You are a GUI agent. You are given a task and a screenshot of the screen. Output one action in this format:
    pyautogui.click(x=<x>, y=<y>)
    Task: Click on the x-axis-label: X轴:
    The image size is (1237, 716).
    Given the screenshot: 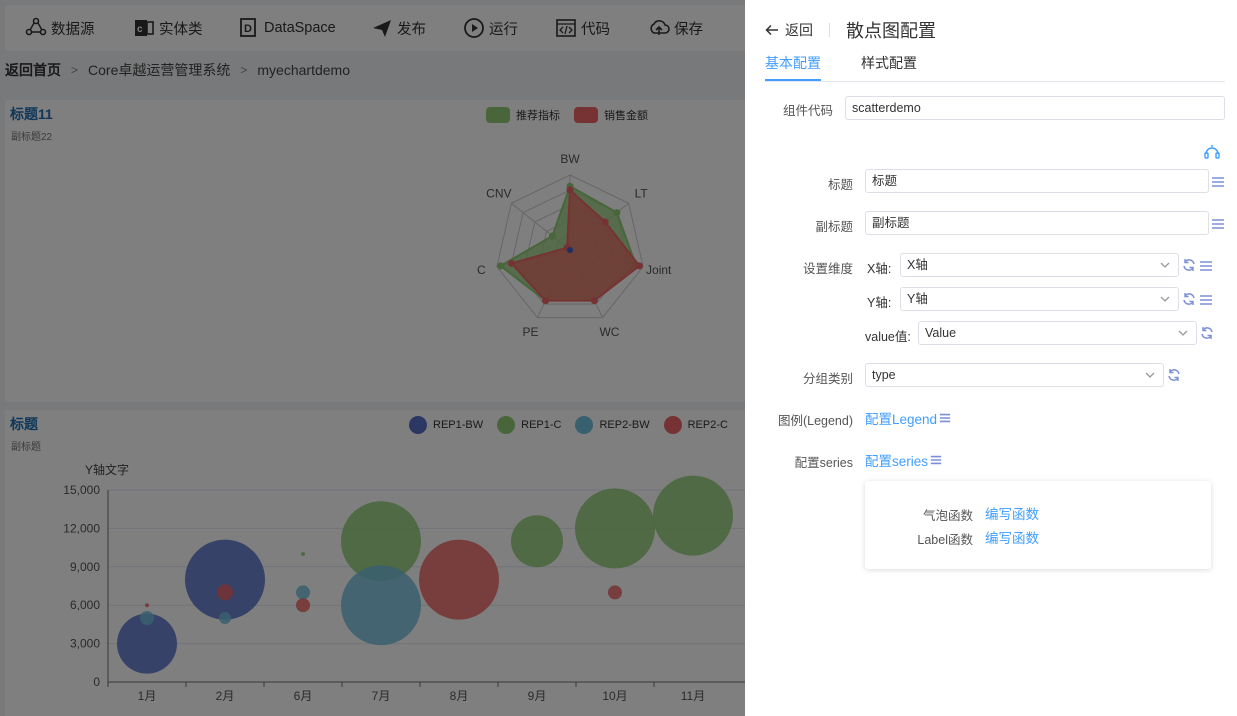 What is the action you would take?
    pyautogui.click(x=879, y=269)
    